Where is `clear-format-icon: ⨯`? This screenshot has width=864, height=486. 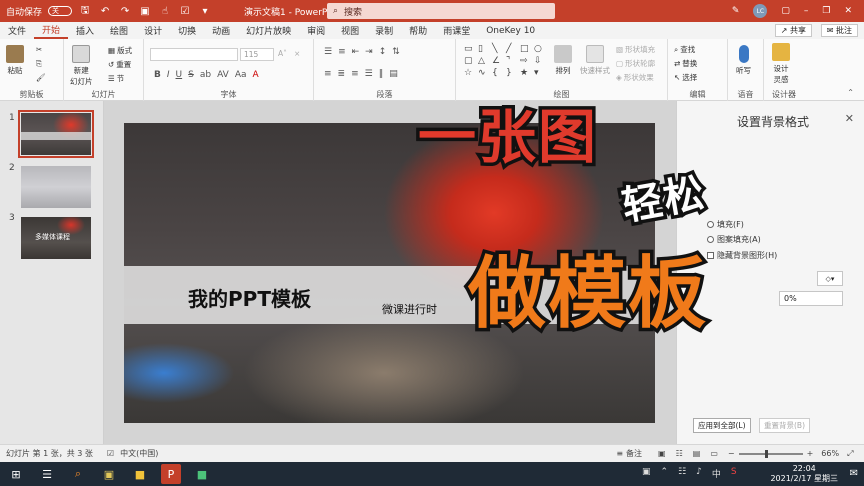
clear-format-icon: ⨯ is located at coordinates (297, 53).